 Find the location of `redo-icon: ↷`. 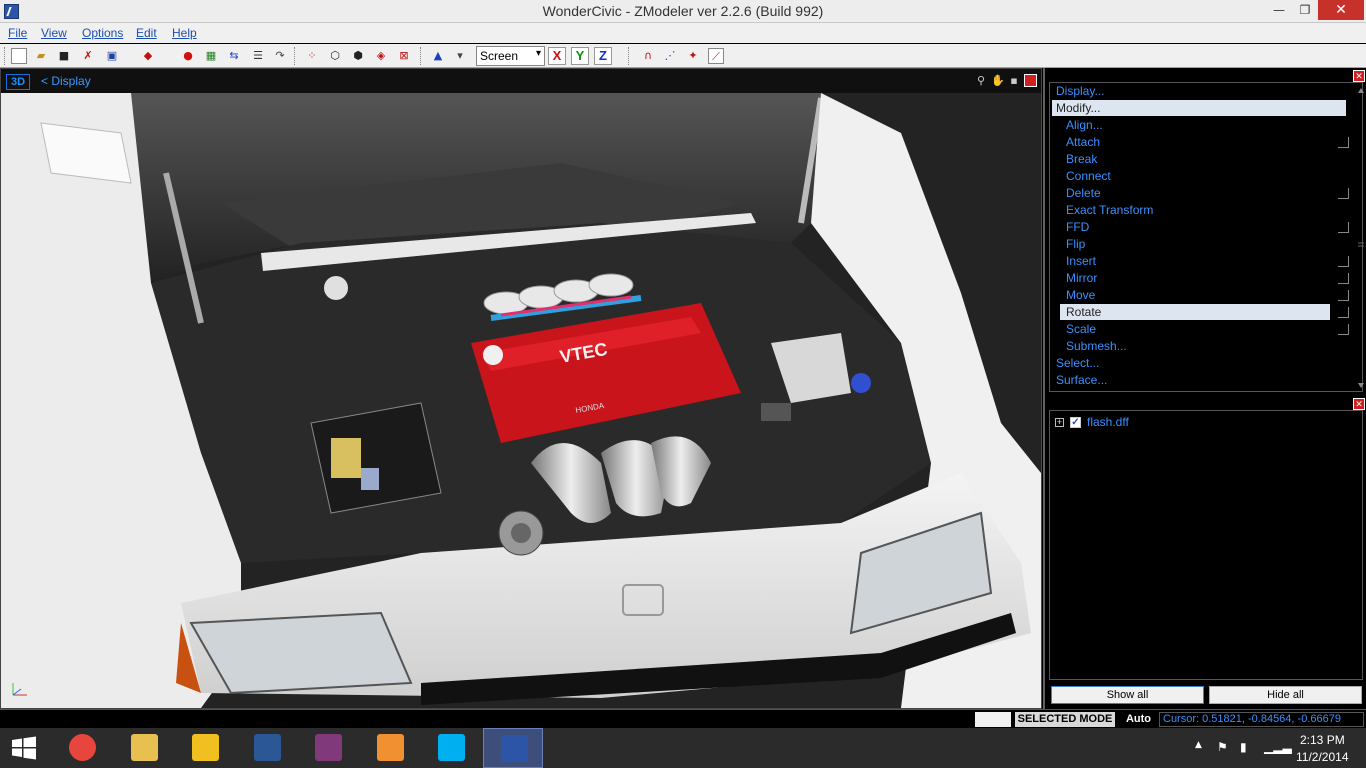

redo-icon: ↷ is located at coordinates (280, 56).